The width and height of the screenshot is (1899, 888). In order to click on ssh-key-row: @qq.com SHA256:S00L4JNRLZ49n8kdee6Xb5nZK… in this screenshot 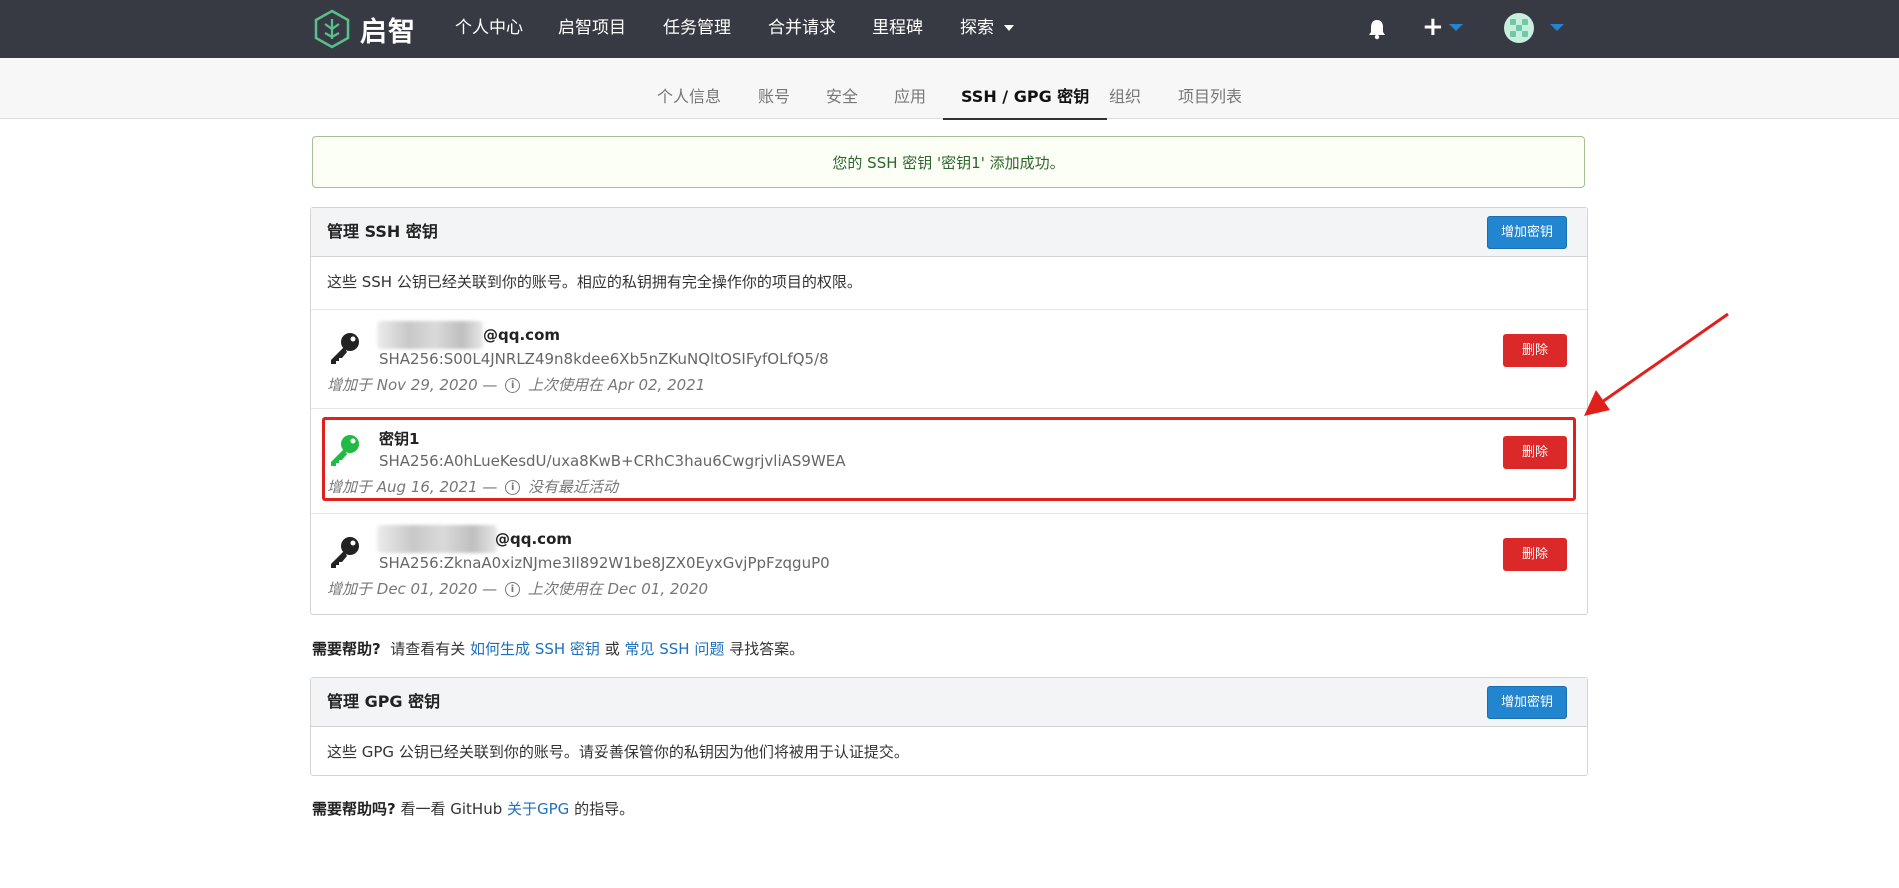, I will do `click(949, 363)`.